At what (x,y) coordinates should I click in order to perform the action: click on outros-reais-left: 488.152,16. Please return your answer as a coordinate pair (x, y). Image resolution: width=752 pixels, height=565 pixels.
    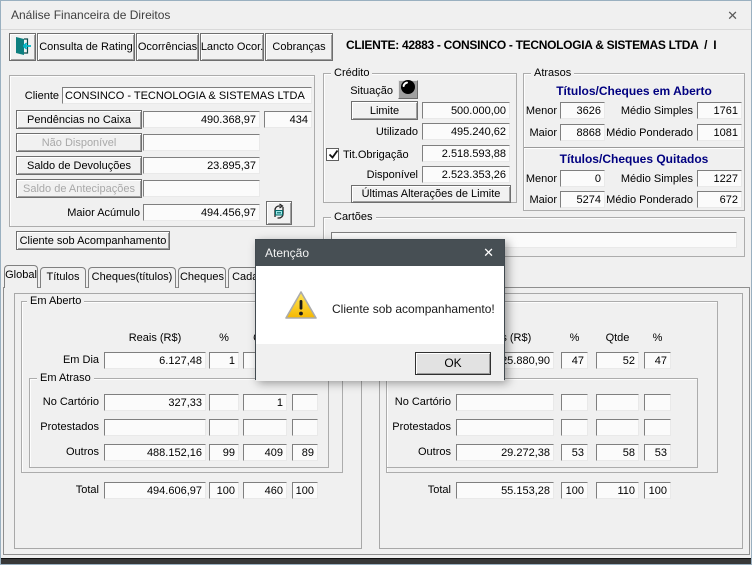
    Looking at the image, I should click on (155, 452).